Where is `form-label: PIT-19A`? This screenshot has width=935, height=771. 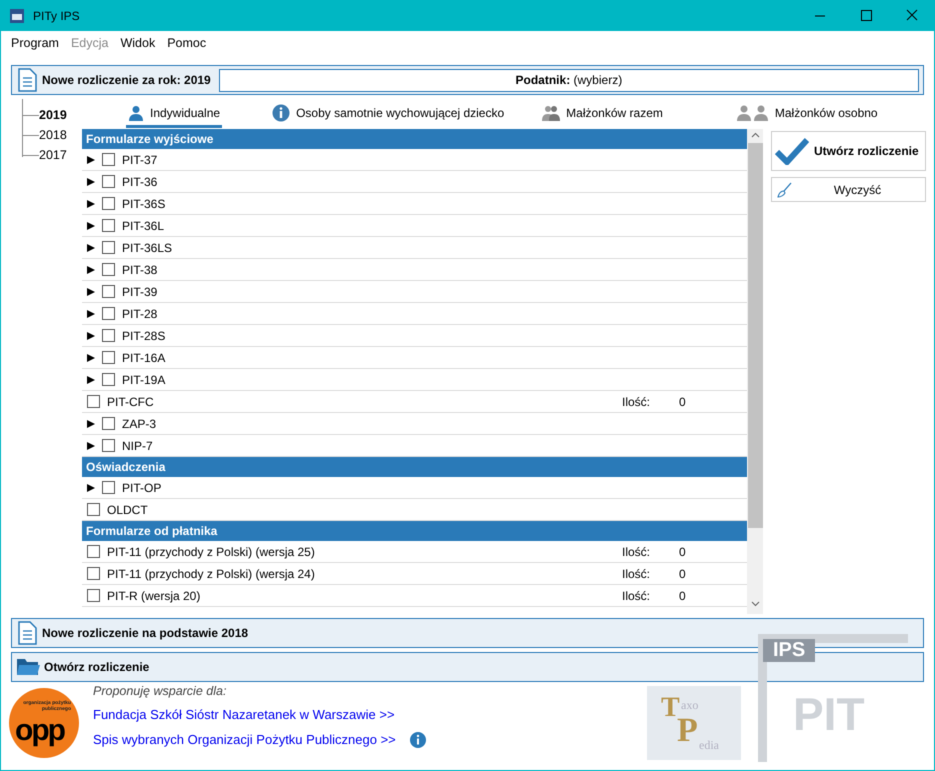 form-label: PIT-19A is located at coordinates (144, 379).